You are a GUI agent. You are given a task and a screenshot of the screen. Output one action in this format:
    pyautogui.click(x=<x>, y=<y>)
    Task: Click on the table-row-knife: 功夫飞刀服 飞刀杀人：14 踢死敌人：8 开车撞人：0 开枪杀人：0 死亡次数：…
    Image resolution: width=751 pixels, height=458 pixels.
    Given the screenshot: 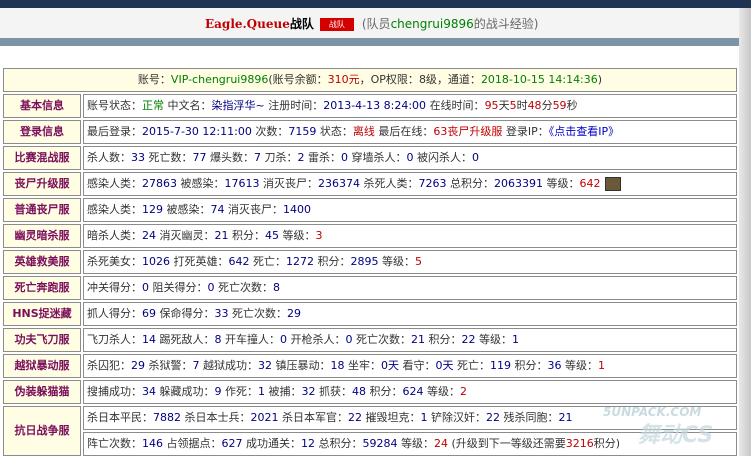 What is the action you would take?
    pyautogui.click(x=370, y=340)
    